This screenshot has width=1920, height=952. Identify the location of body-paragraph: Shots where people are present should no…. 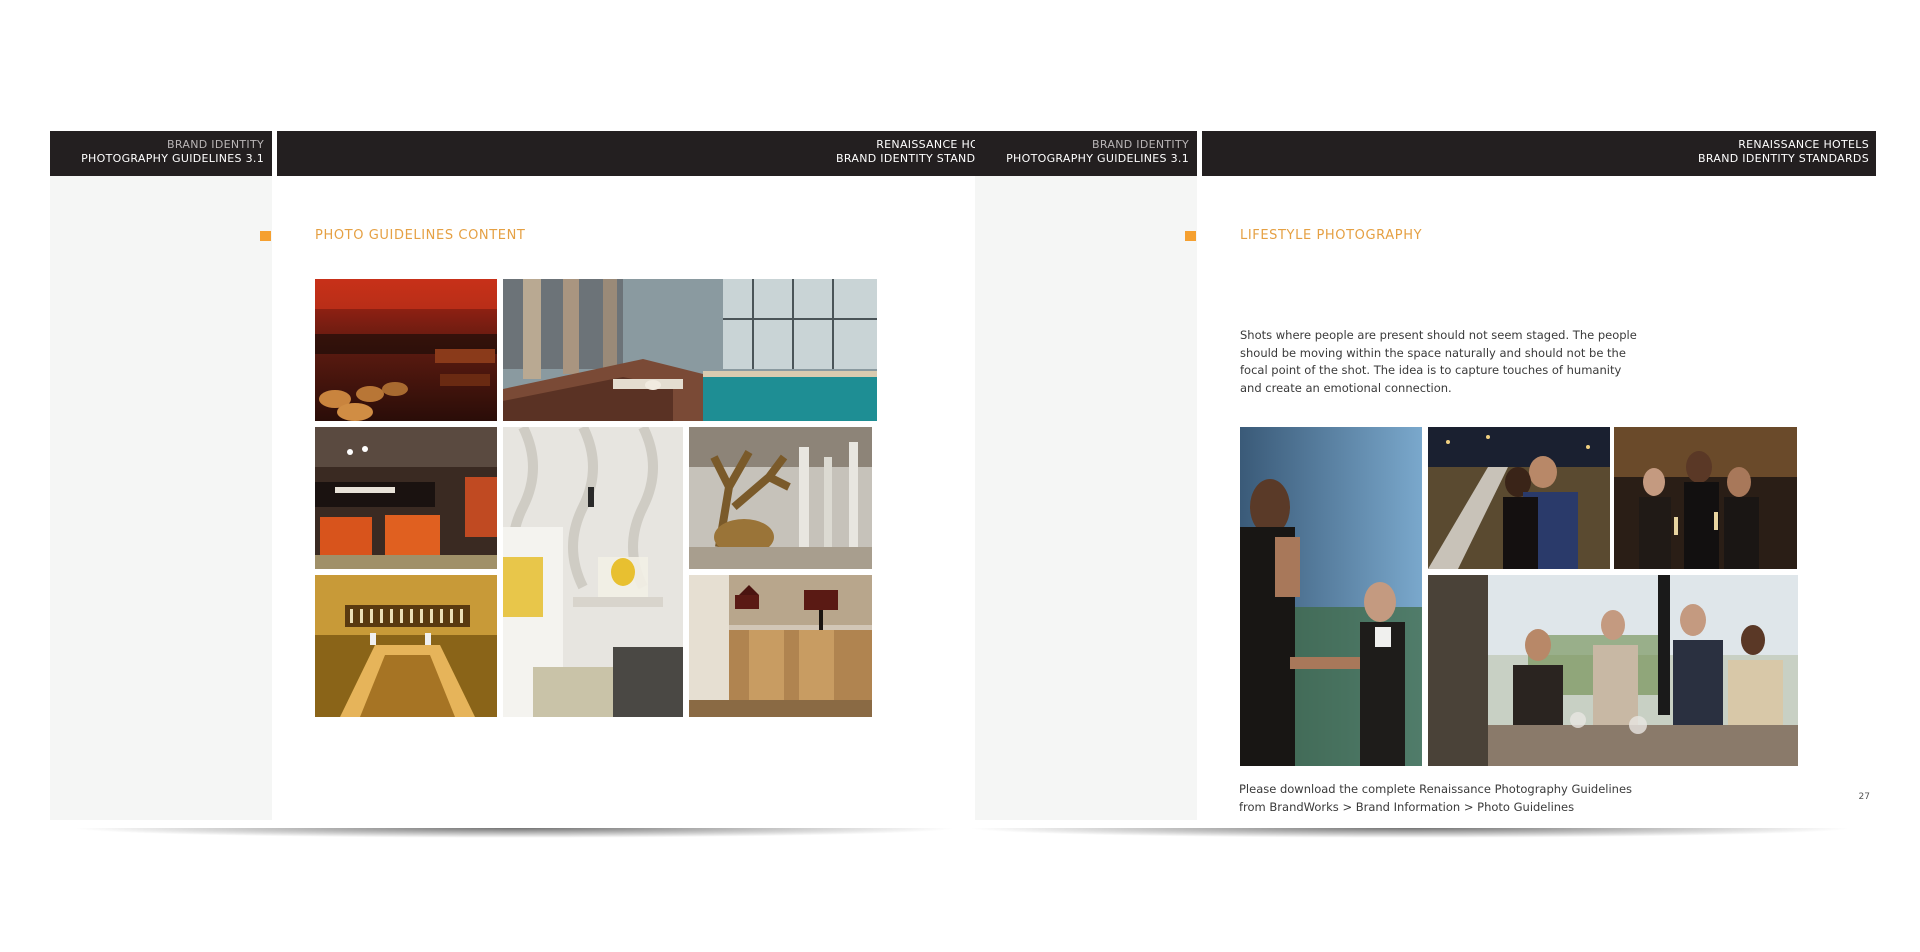
(1438, 361).